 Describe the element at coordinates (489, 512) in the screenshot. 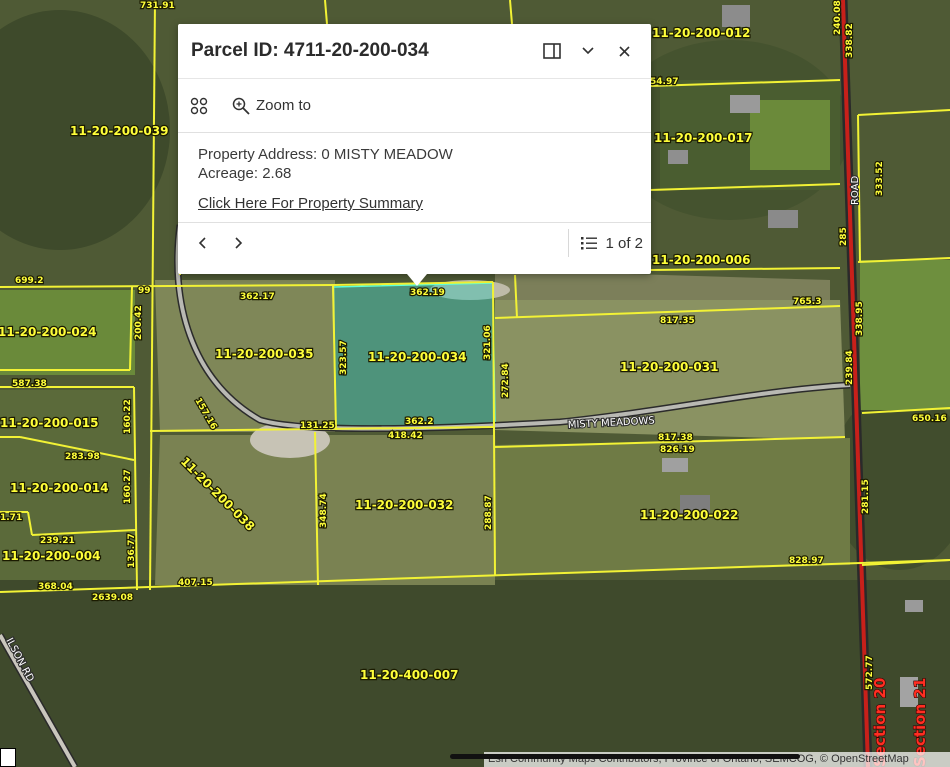

I see `dimension-label: 288.87` at that location.